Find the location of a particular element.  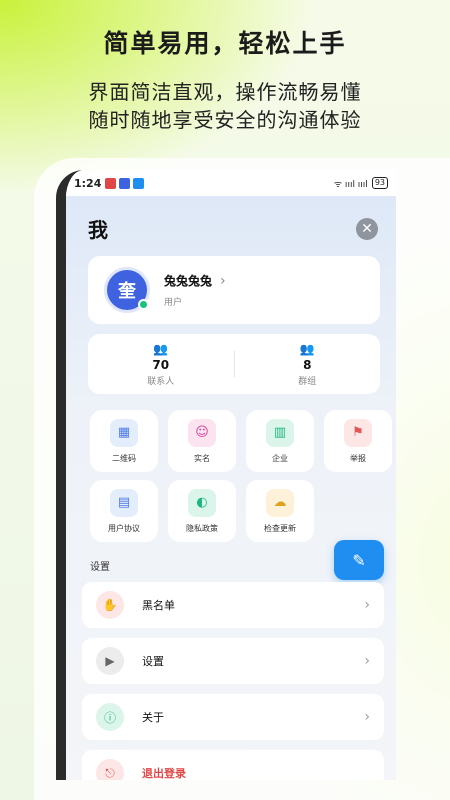

edit-message-icon: ✎ is located at coordinates (359, 560).